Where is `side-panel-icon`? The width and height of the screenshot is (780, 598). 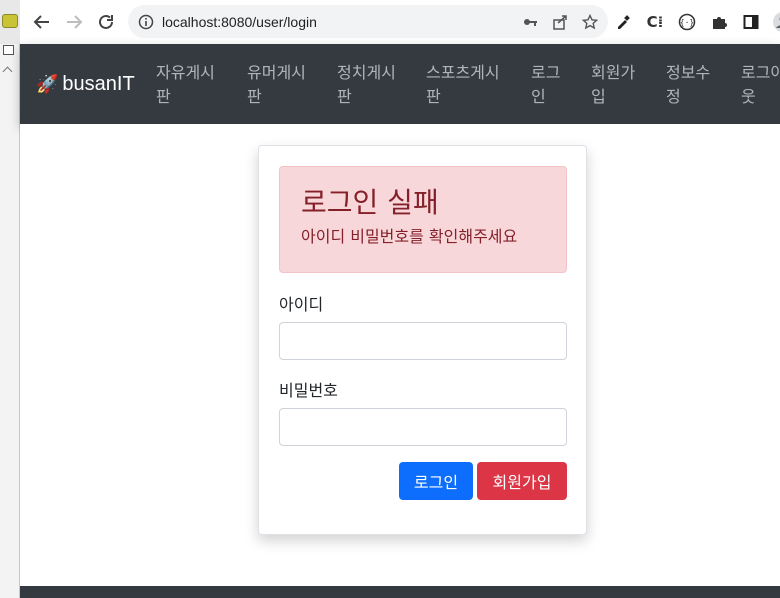
side-panel-icon is located at coordinates (751, 22).